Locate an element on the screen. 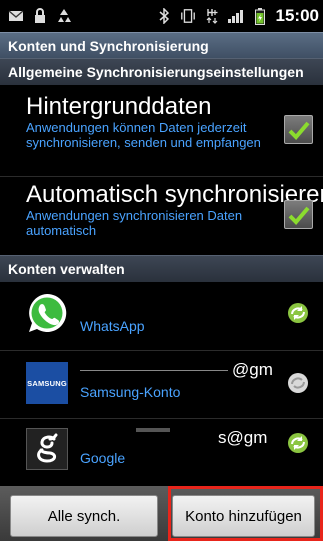 The image size is (323, 541). vibrate-icon is located at coordinates (188, 16).